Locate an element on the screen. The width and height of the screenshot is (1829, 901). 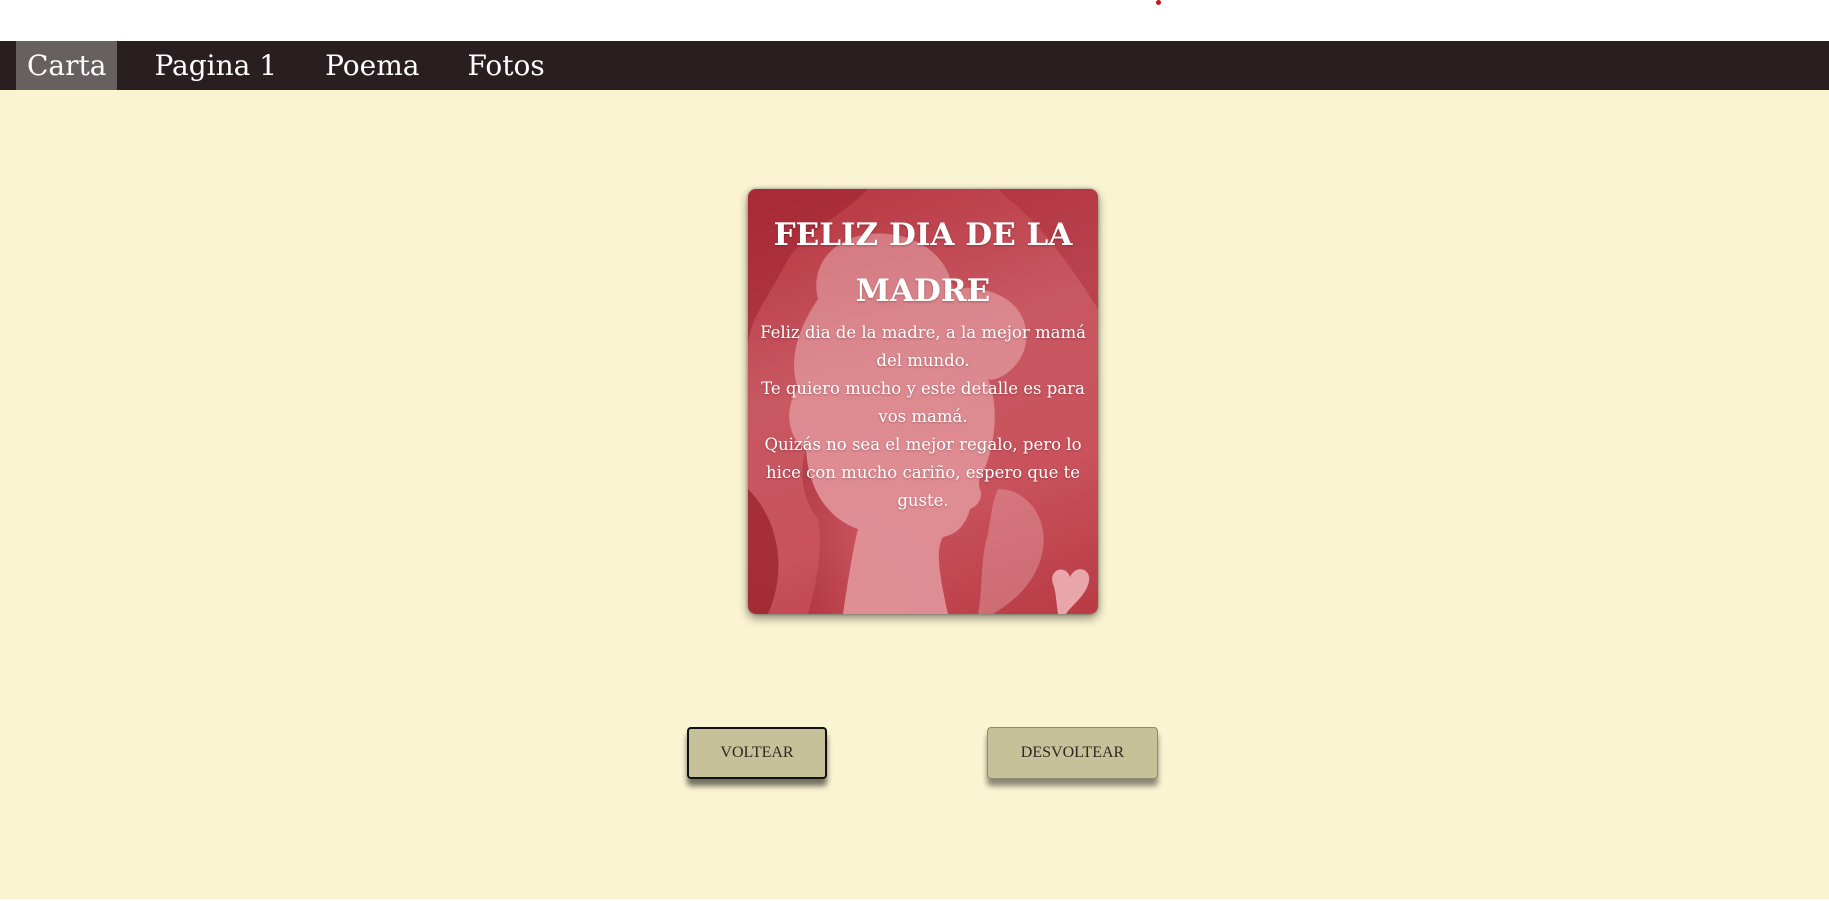
top-strip is located at coordinates (914, 20).